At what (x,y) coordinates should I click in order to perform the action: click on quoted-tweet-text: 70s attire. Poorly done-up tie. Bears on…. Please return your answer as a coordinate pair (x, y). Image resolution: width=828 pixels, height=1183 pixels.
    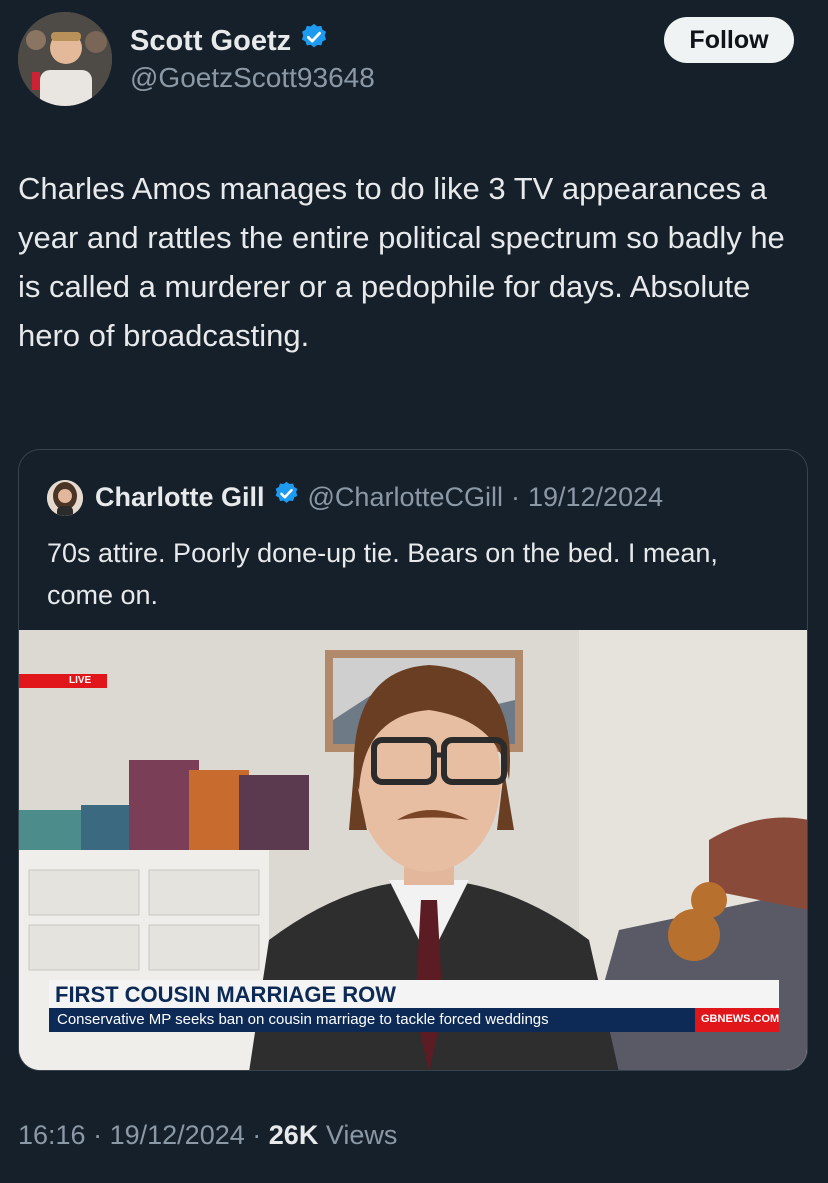
    Looking at the image, I should click on (382, 574).